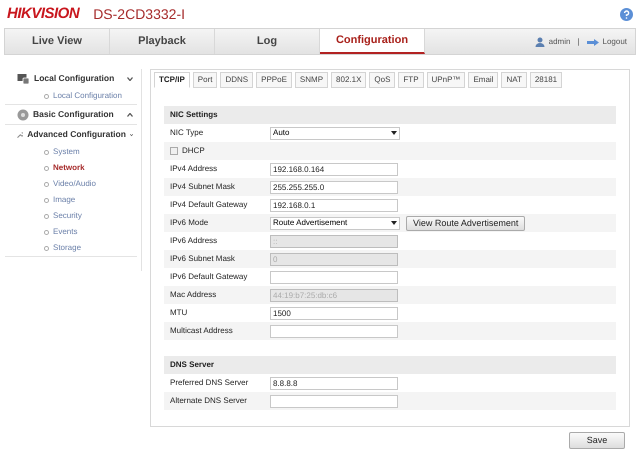  Describe the element at coordinates (43, 14) in the screenshot. I see `brand-logo: HIKVISION` at that location.